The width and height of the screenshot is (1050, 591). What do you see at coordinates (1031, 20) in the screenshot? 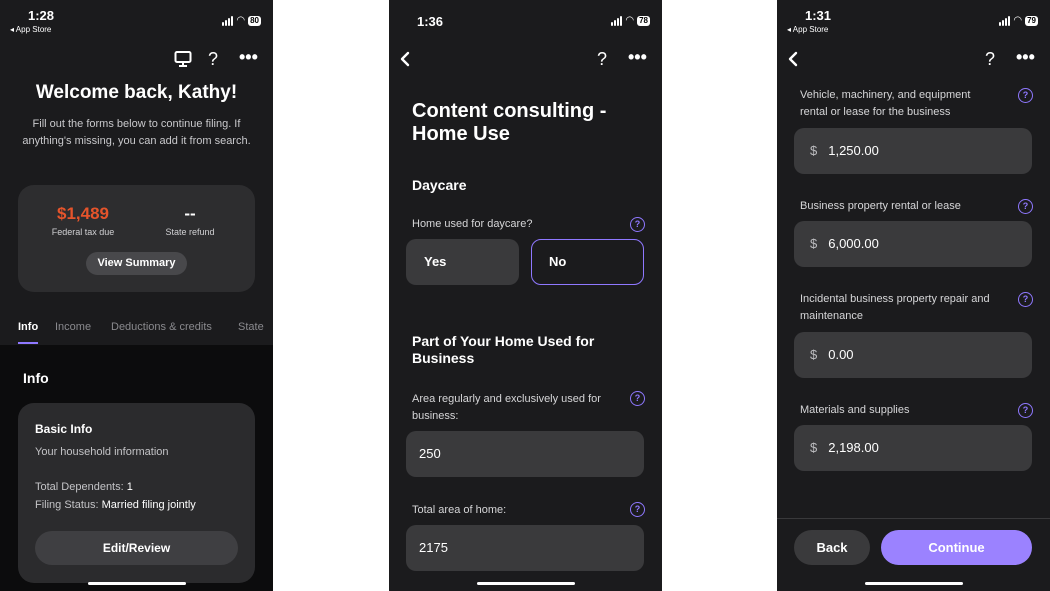
I see `battery-indicator: 79` at bounding box center [1031, 20].